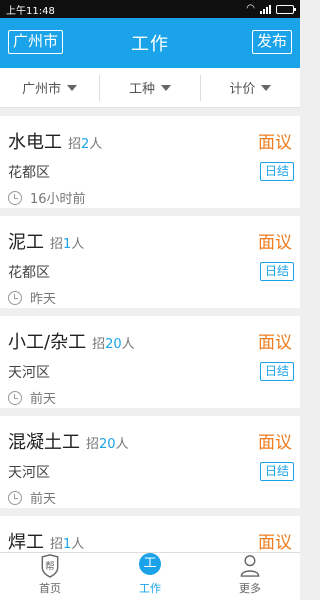 The image size is (320, 600). I want to click on app-bar: 广州市 工作 发布, so click(150, 43).